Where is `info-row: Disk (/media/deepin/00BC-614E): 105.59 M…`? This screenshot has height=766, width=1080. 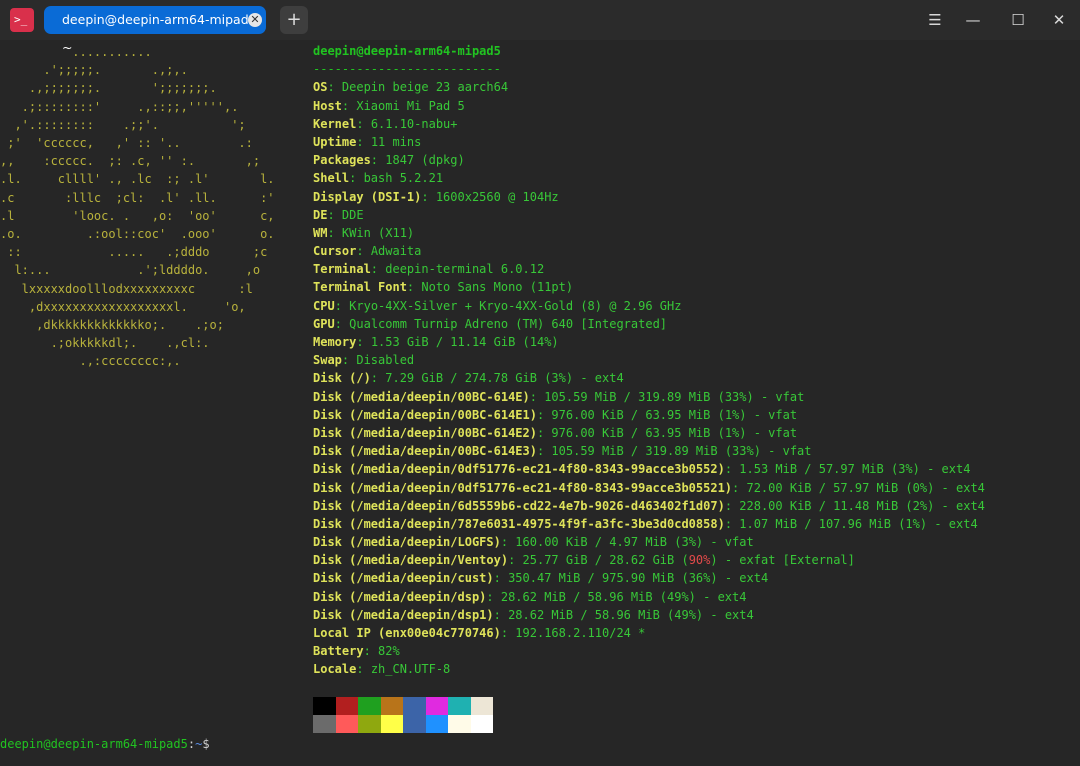
info-row: Disk (/media/deepin/00BC-614E): 105.59 M… is located at coordinates (559, 396).